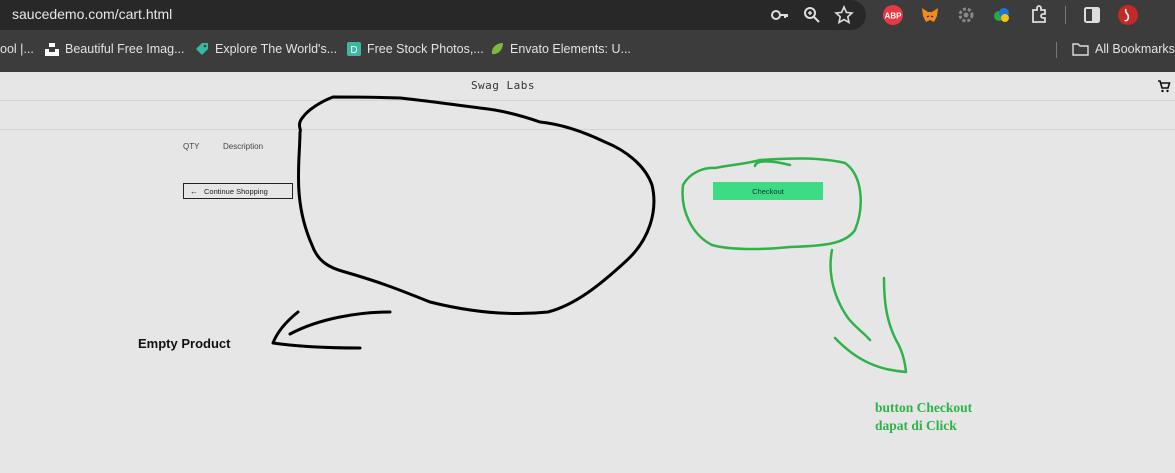  Describe the element at coordinates (1002, 15) in the screenshot. I see `colorful-extension-icon` at that location.